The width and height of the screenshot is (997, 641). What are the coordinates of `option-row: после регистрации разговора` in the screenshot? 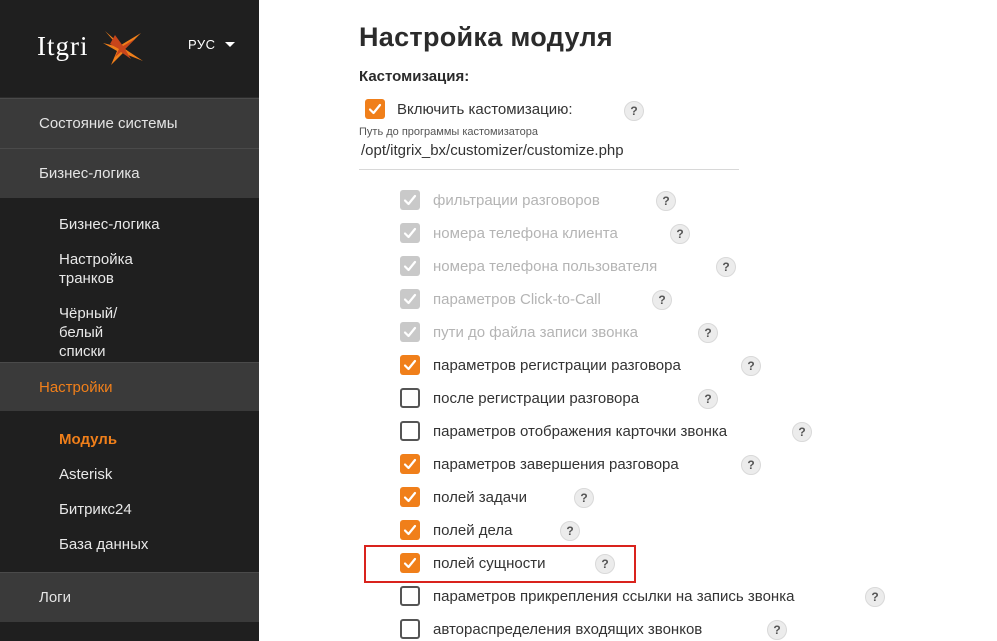 It's located at (519, 398).